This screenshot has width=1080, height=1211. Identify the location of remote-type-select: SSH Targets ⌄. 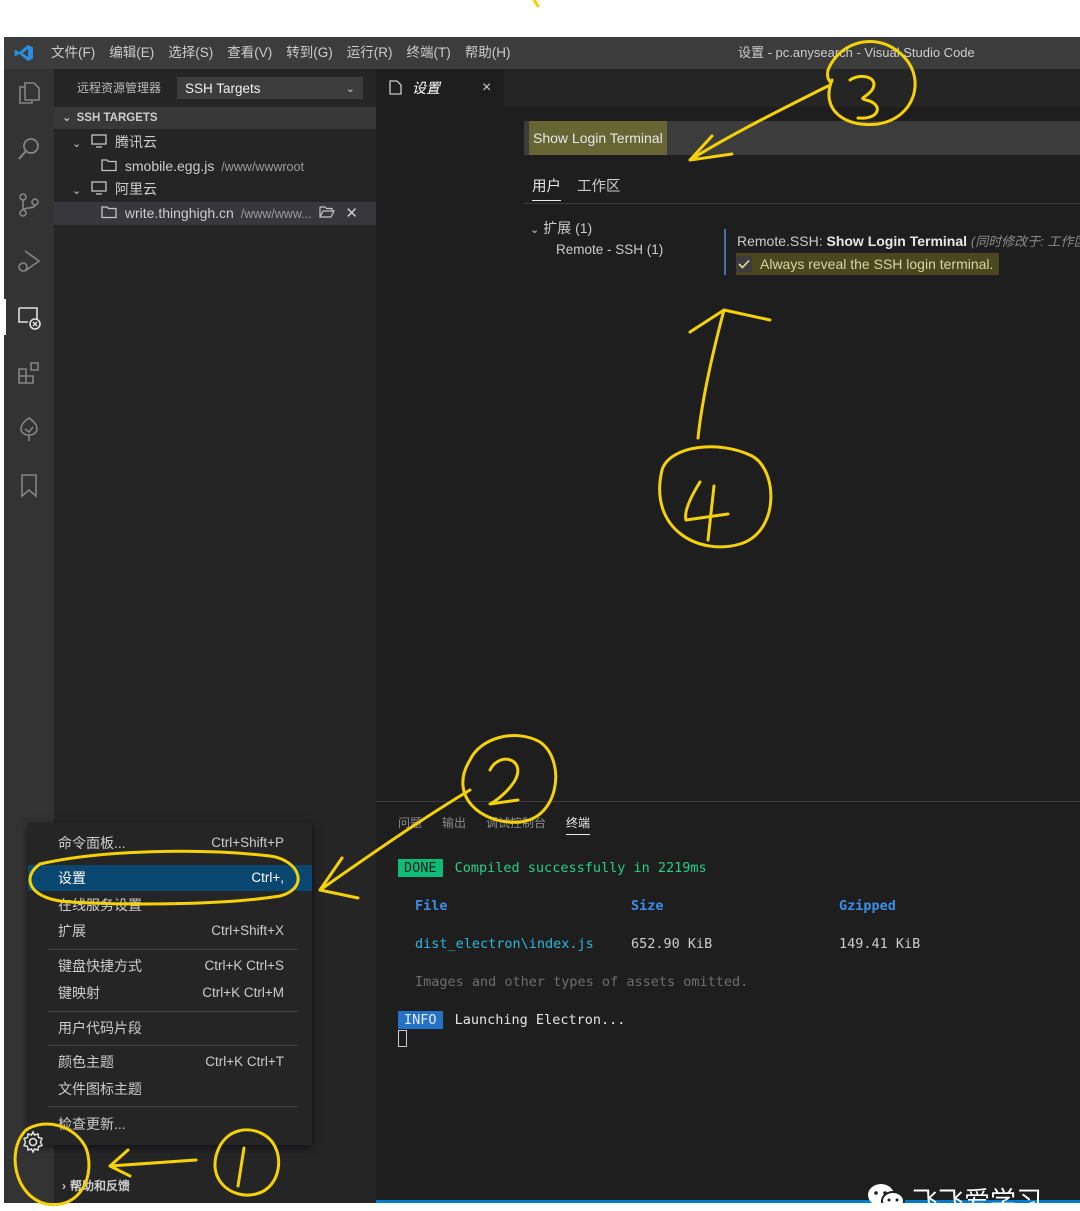
(270, 88).